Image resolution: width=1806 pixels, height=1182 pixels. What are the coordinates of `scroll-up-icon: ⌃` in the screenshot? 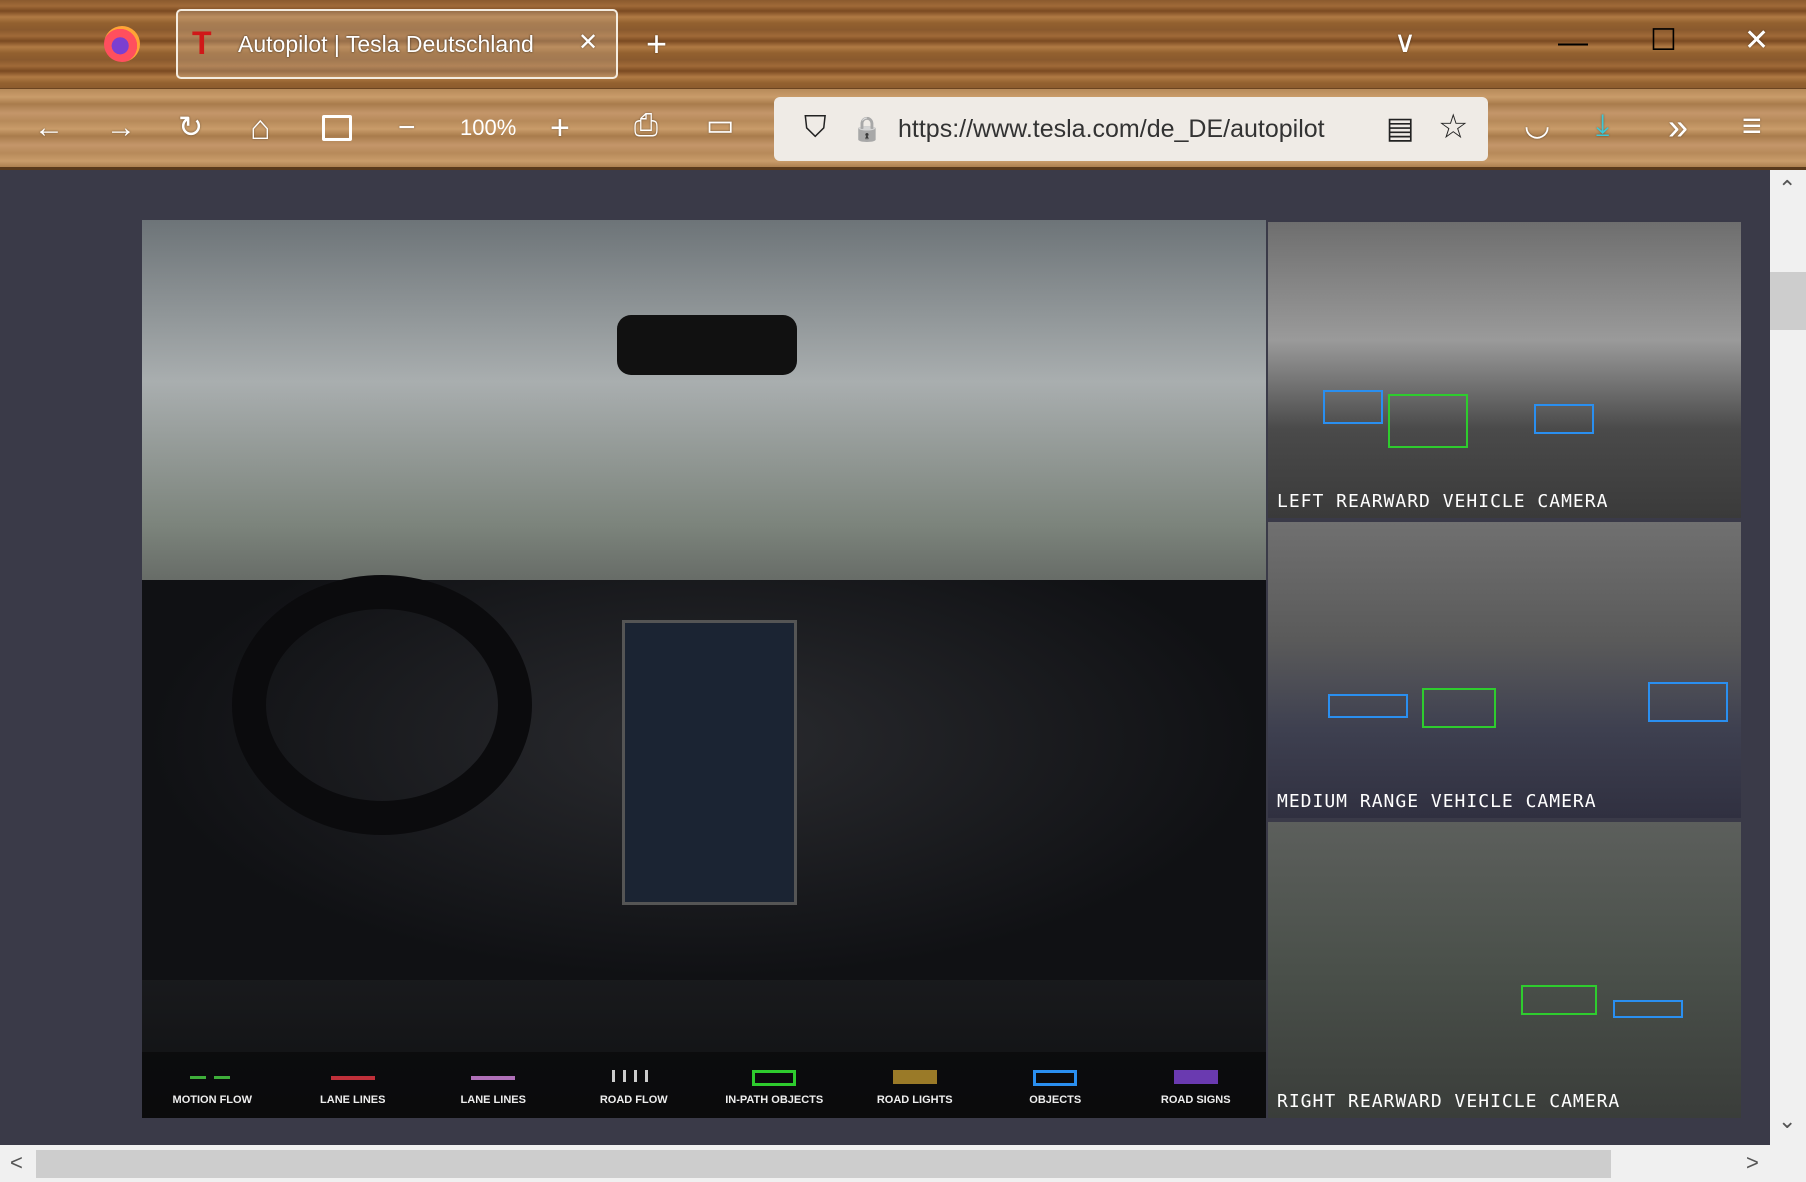 It's located at (1787, 189).